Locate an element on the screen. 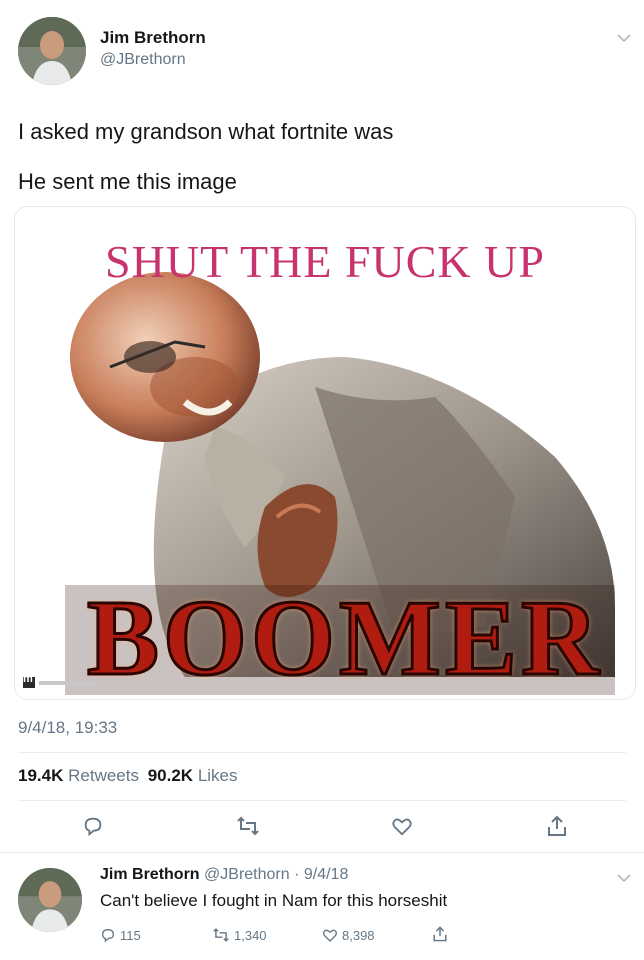 This screenshot has width=644, height=960. tweet-timestamp: 9/4/18, 19:33 is located at coordinates (67, 728).